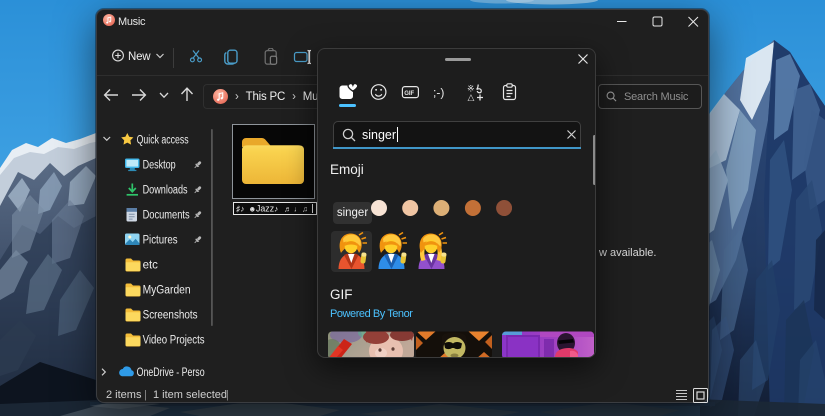 The width and height of the screenshot is (825, 416). I want to click on svg-text: Pictures, so click(160, 240).